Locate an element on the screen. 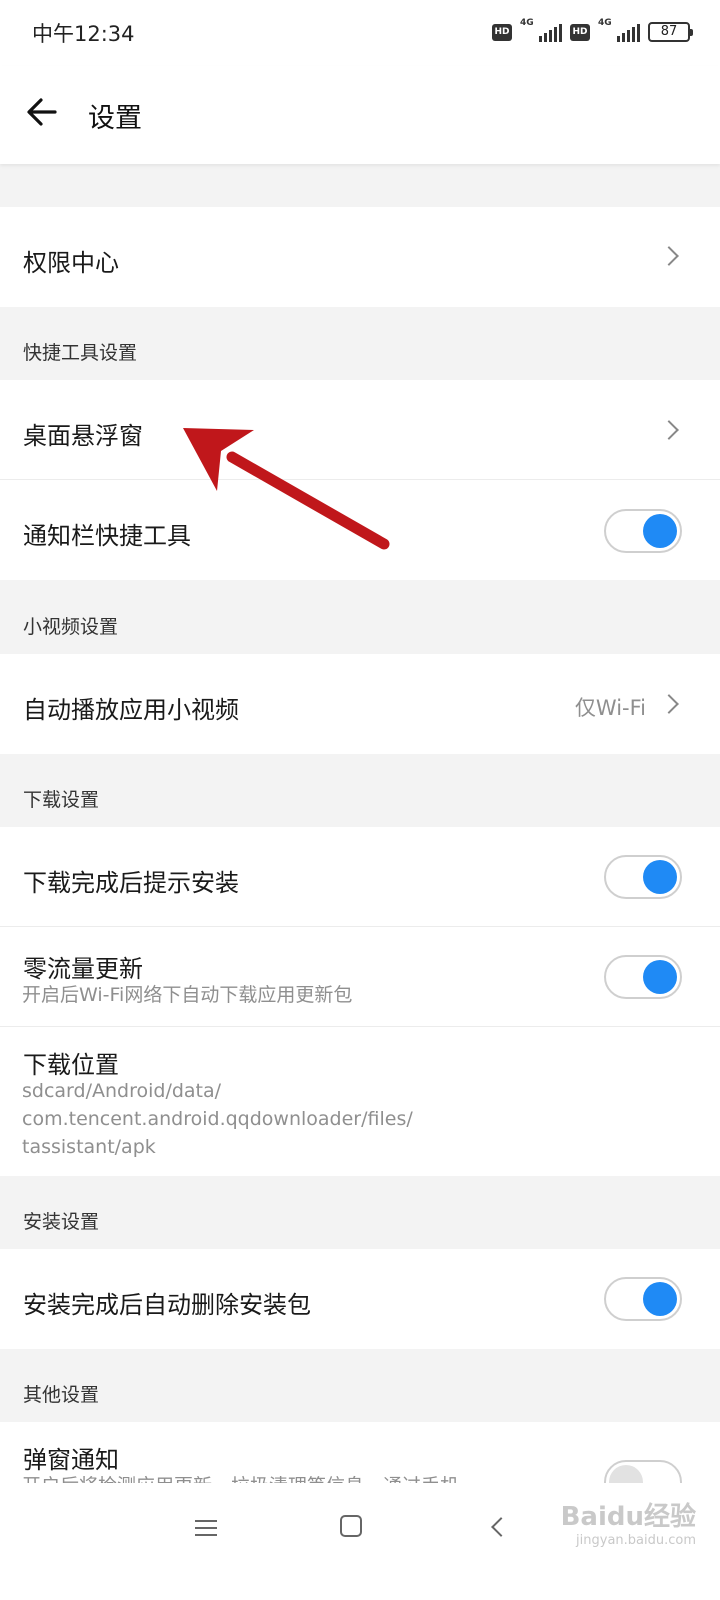  status-time: 中午12:34 is located at coordinates (83, 34).